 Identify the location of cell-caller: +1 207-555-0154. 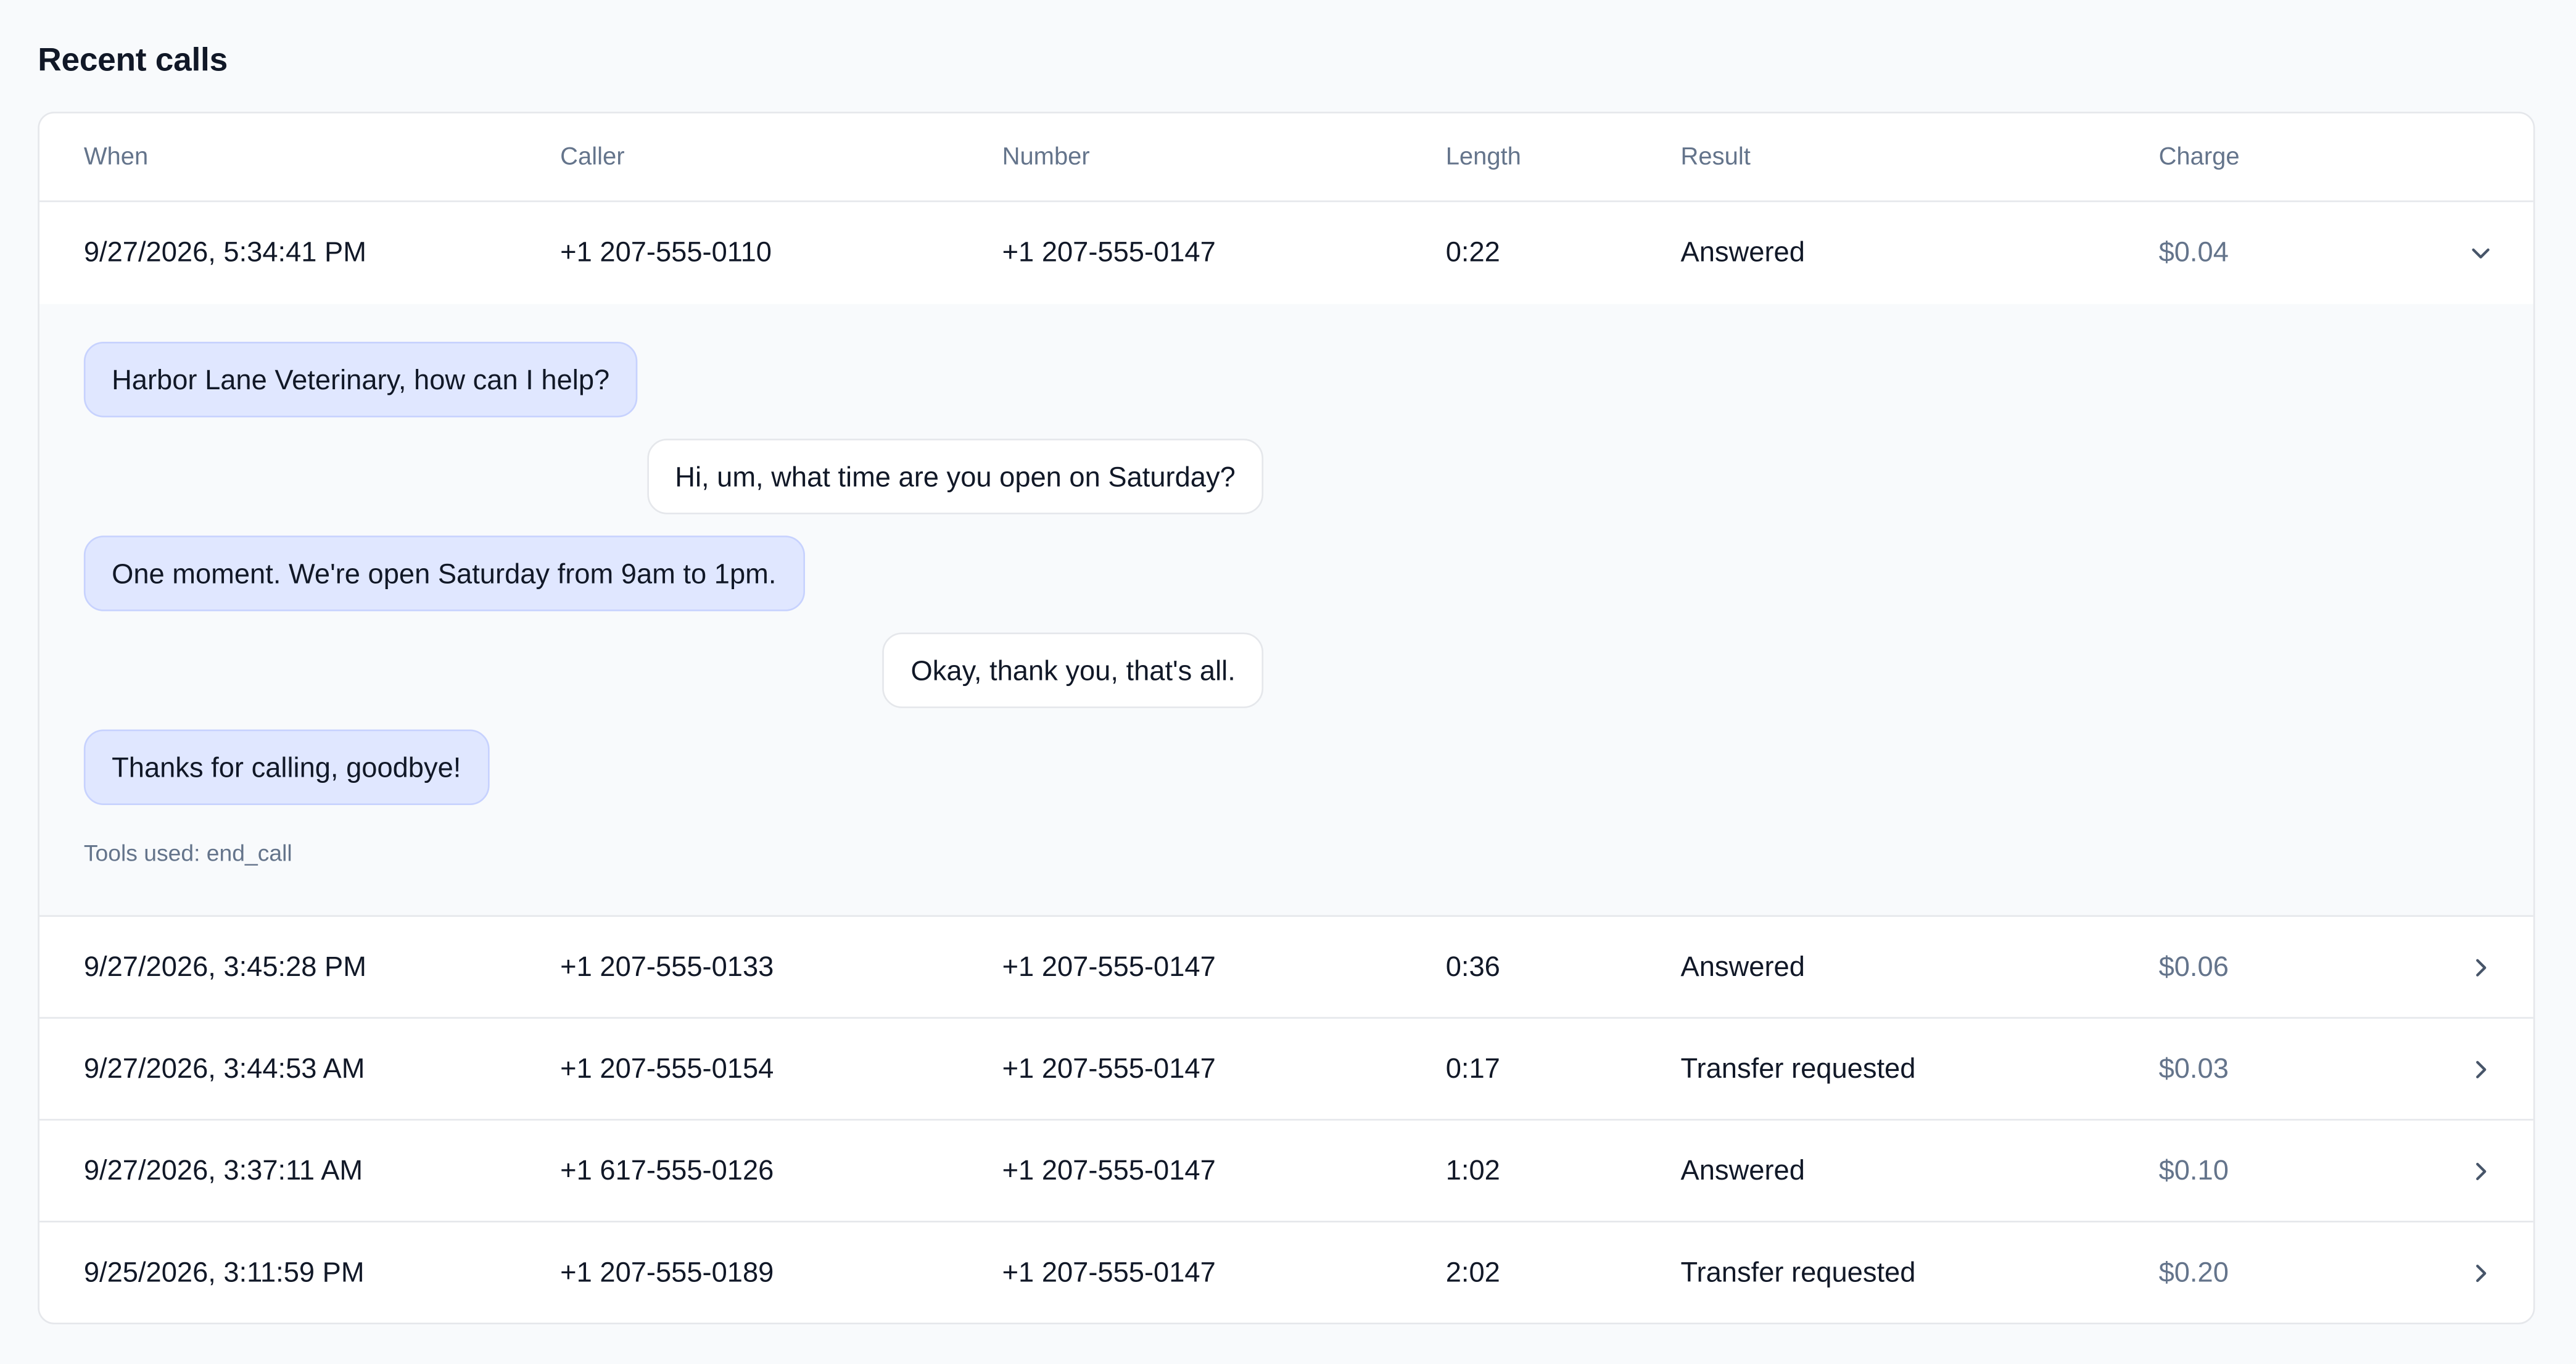
(667, 1068).